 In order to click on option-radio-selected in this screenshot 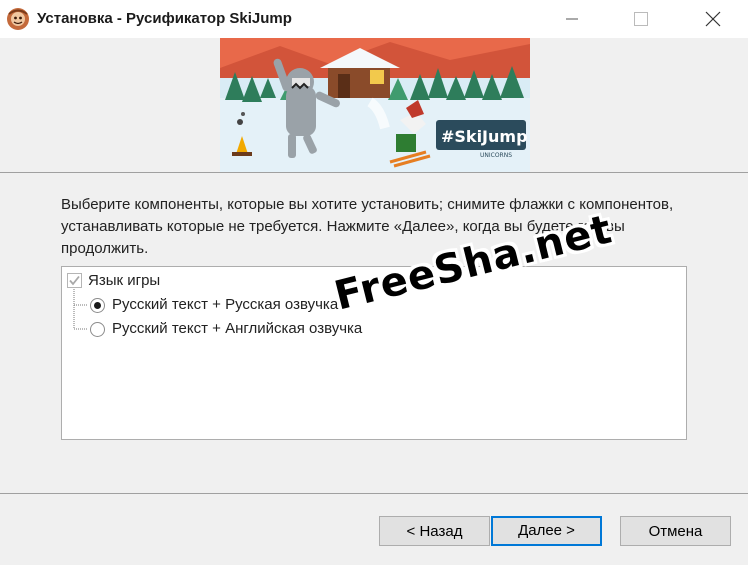, I will do `click(97, 305)`.